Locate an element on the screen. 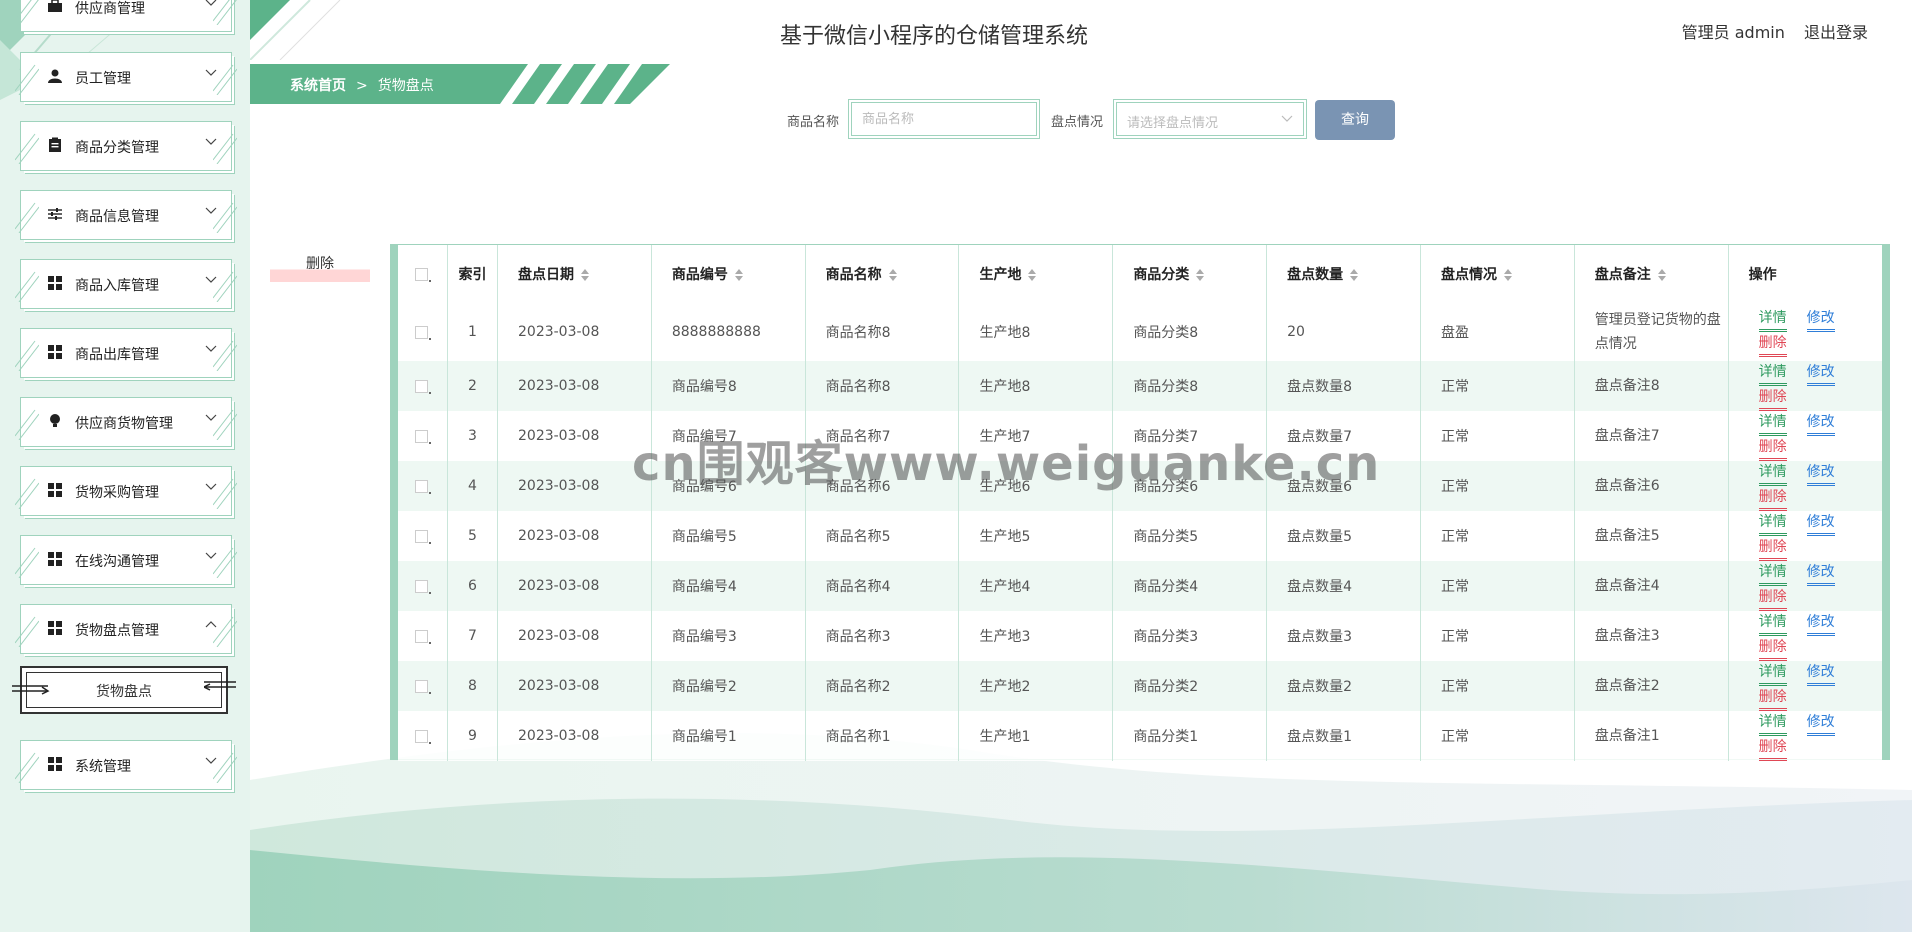 The image size is (1912, 932). product-name-input is located at coordinates (944, 119).